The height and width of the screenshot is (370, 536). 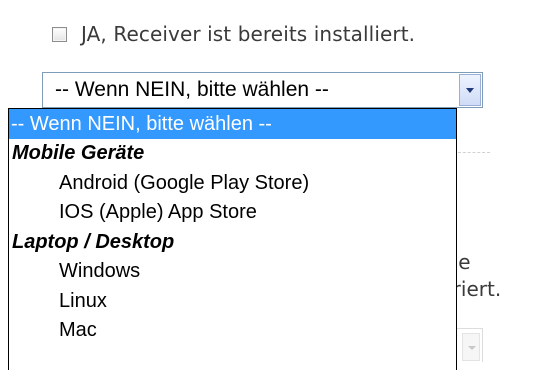 I want to click on receiver-installed-label: JA, Receiver ist bereits installiert., so click(x=248, y=34).